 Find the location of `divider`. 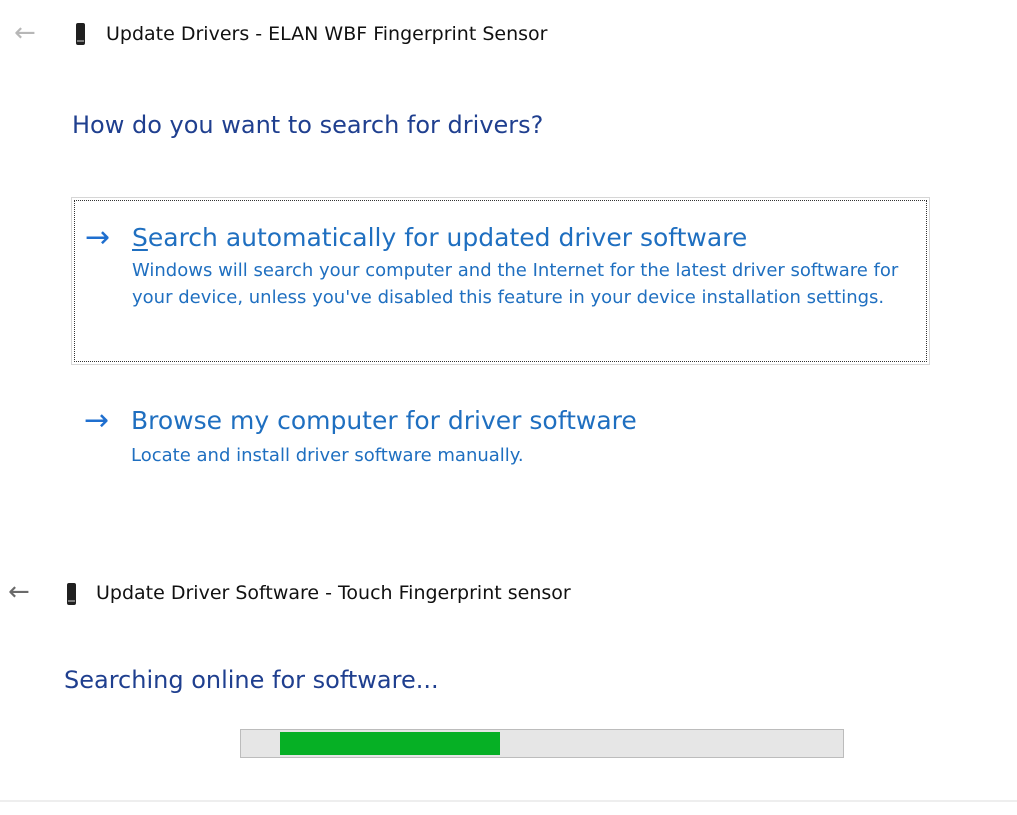

divider is located at coordinates (508, 801).